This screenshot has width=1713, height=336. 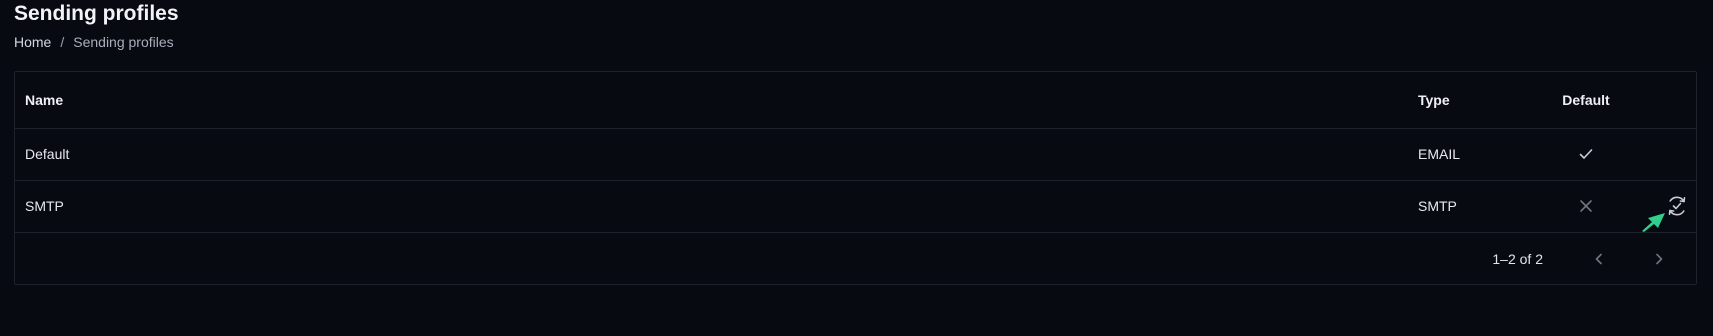 I want to click on breadcrumb: Home / Sending profiles, so click(x=94, y=42).